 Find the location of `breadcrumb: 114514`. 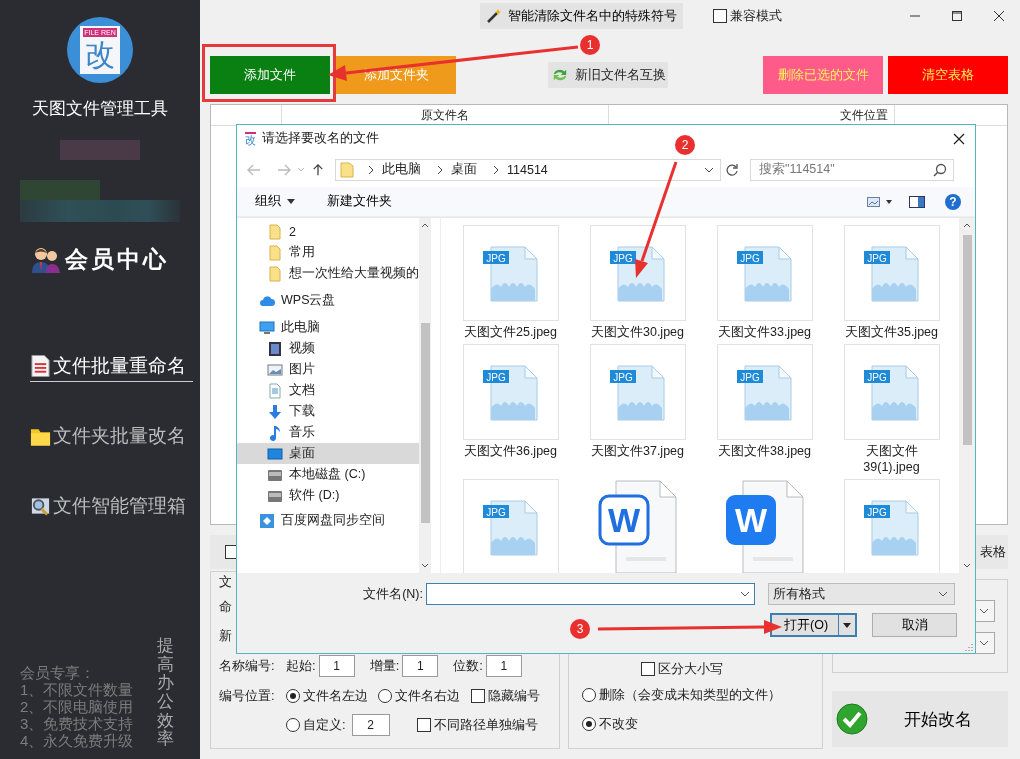

breadcrumb: 114514 is located at coordinates (527, 169).